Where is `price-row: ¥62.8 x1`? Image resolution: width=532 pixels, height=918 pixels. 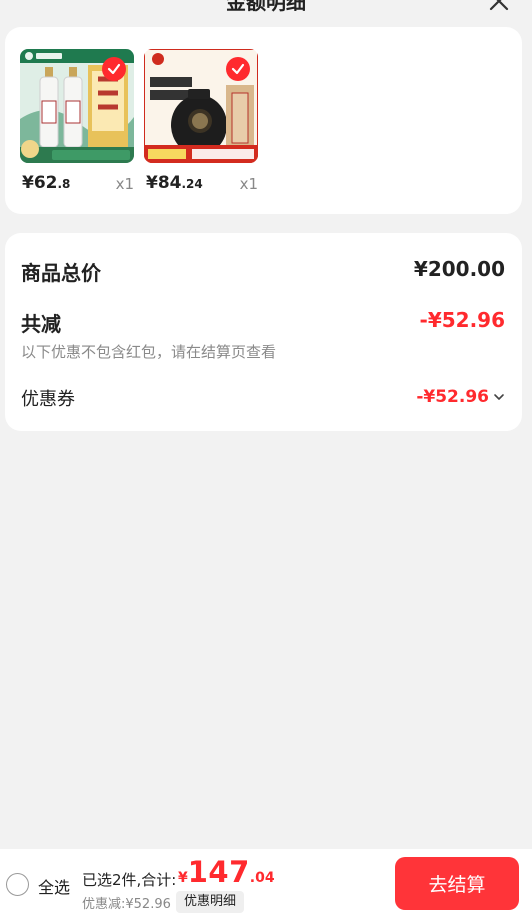 price-row: ¥62.8 x1 is located at coordinates (77, 185).